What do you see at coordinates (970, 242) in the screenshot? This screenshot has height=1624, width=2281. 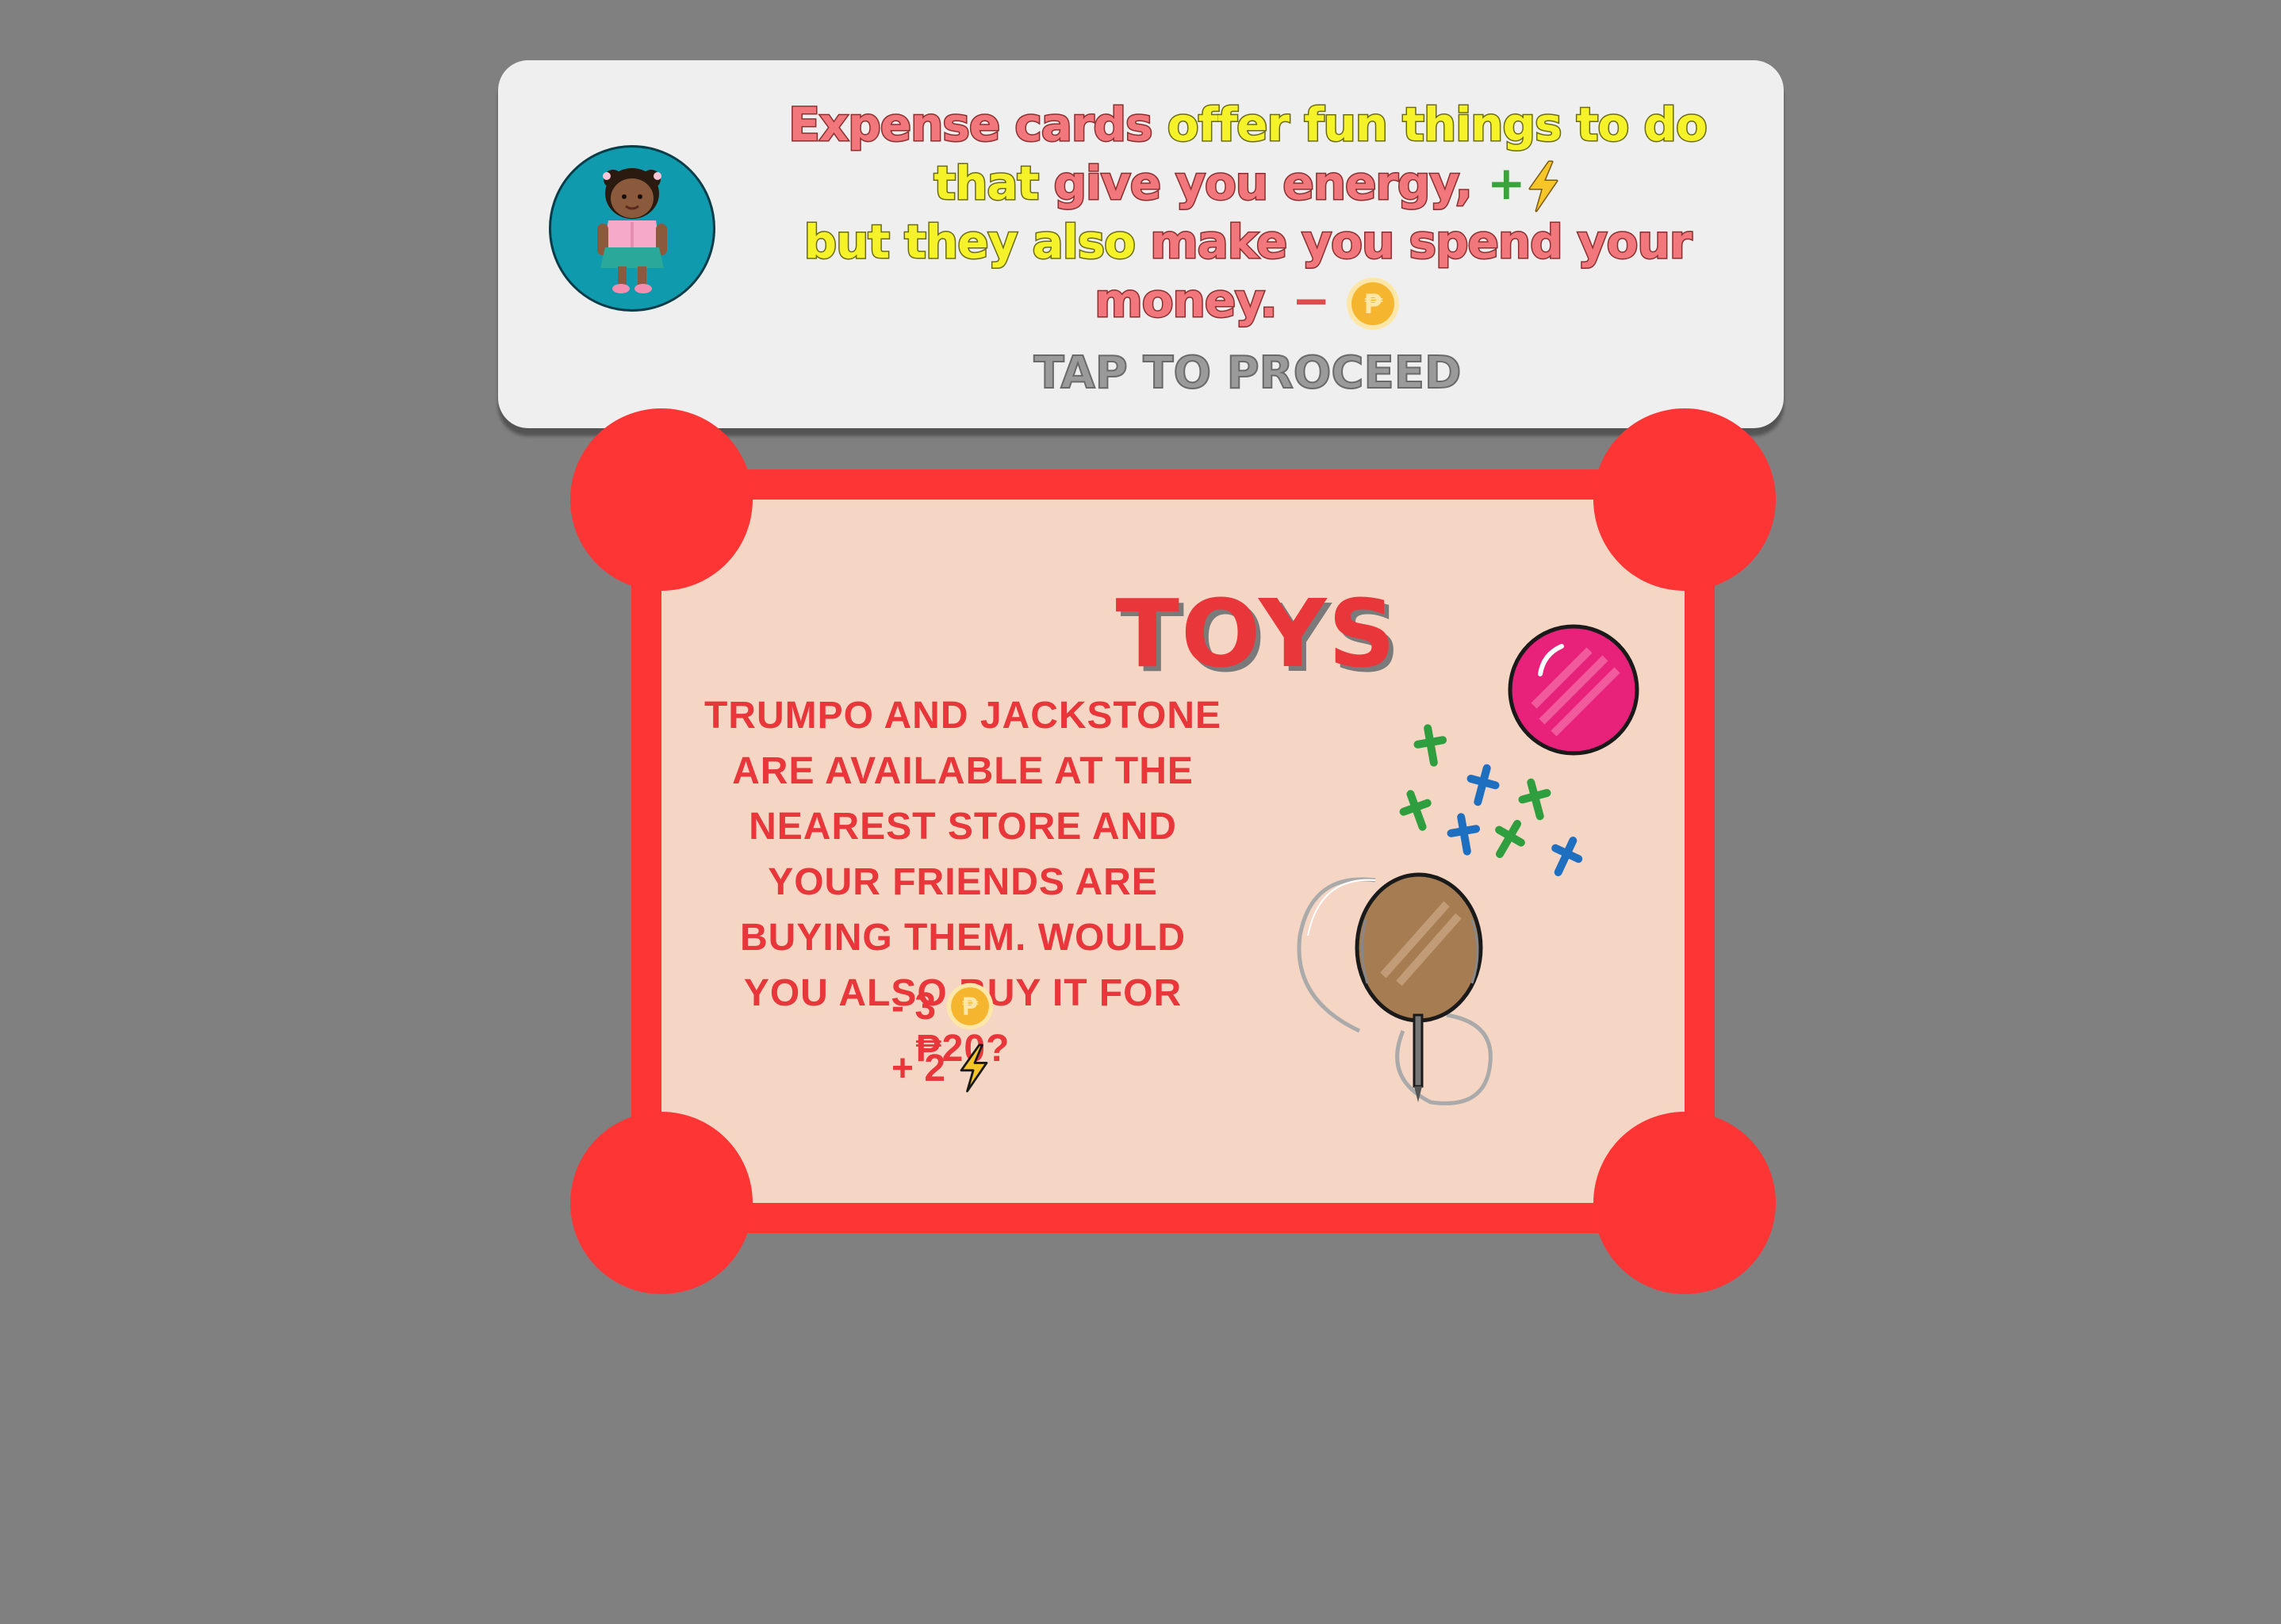 I see `instruction-line3-part1: but they also` at bounding box center [970, 242].